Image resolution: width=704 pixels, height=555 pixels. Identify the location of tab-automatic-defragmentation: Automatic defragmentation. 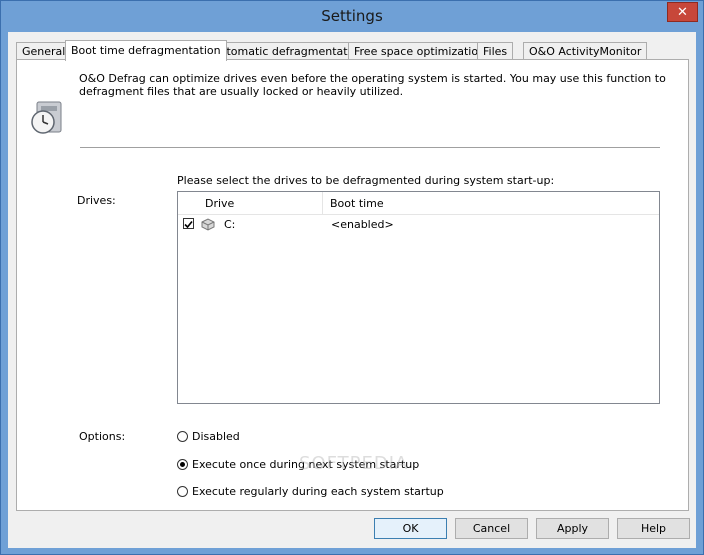
(288, 51).